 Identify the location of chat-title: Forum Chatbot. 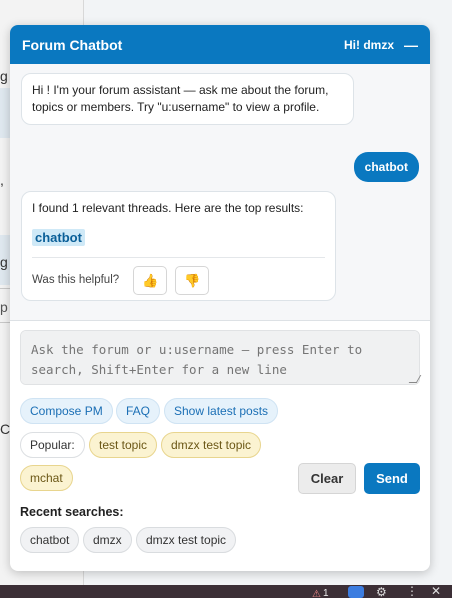
(72, 44).